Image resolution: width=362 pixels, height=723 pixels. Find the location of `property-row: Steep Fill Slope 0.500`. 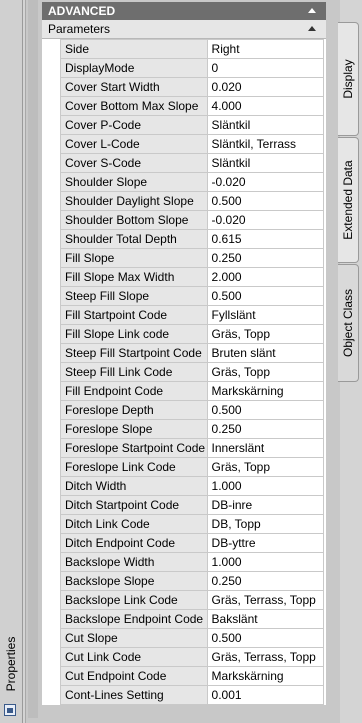

property-row: Steep Fill Slope 0.500 is located at coordinates (192, 296).